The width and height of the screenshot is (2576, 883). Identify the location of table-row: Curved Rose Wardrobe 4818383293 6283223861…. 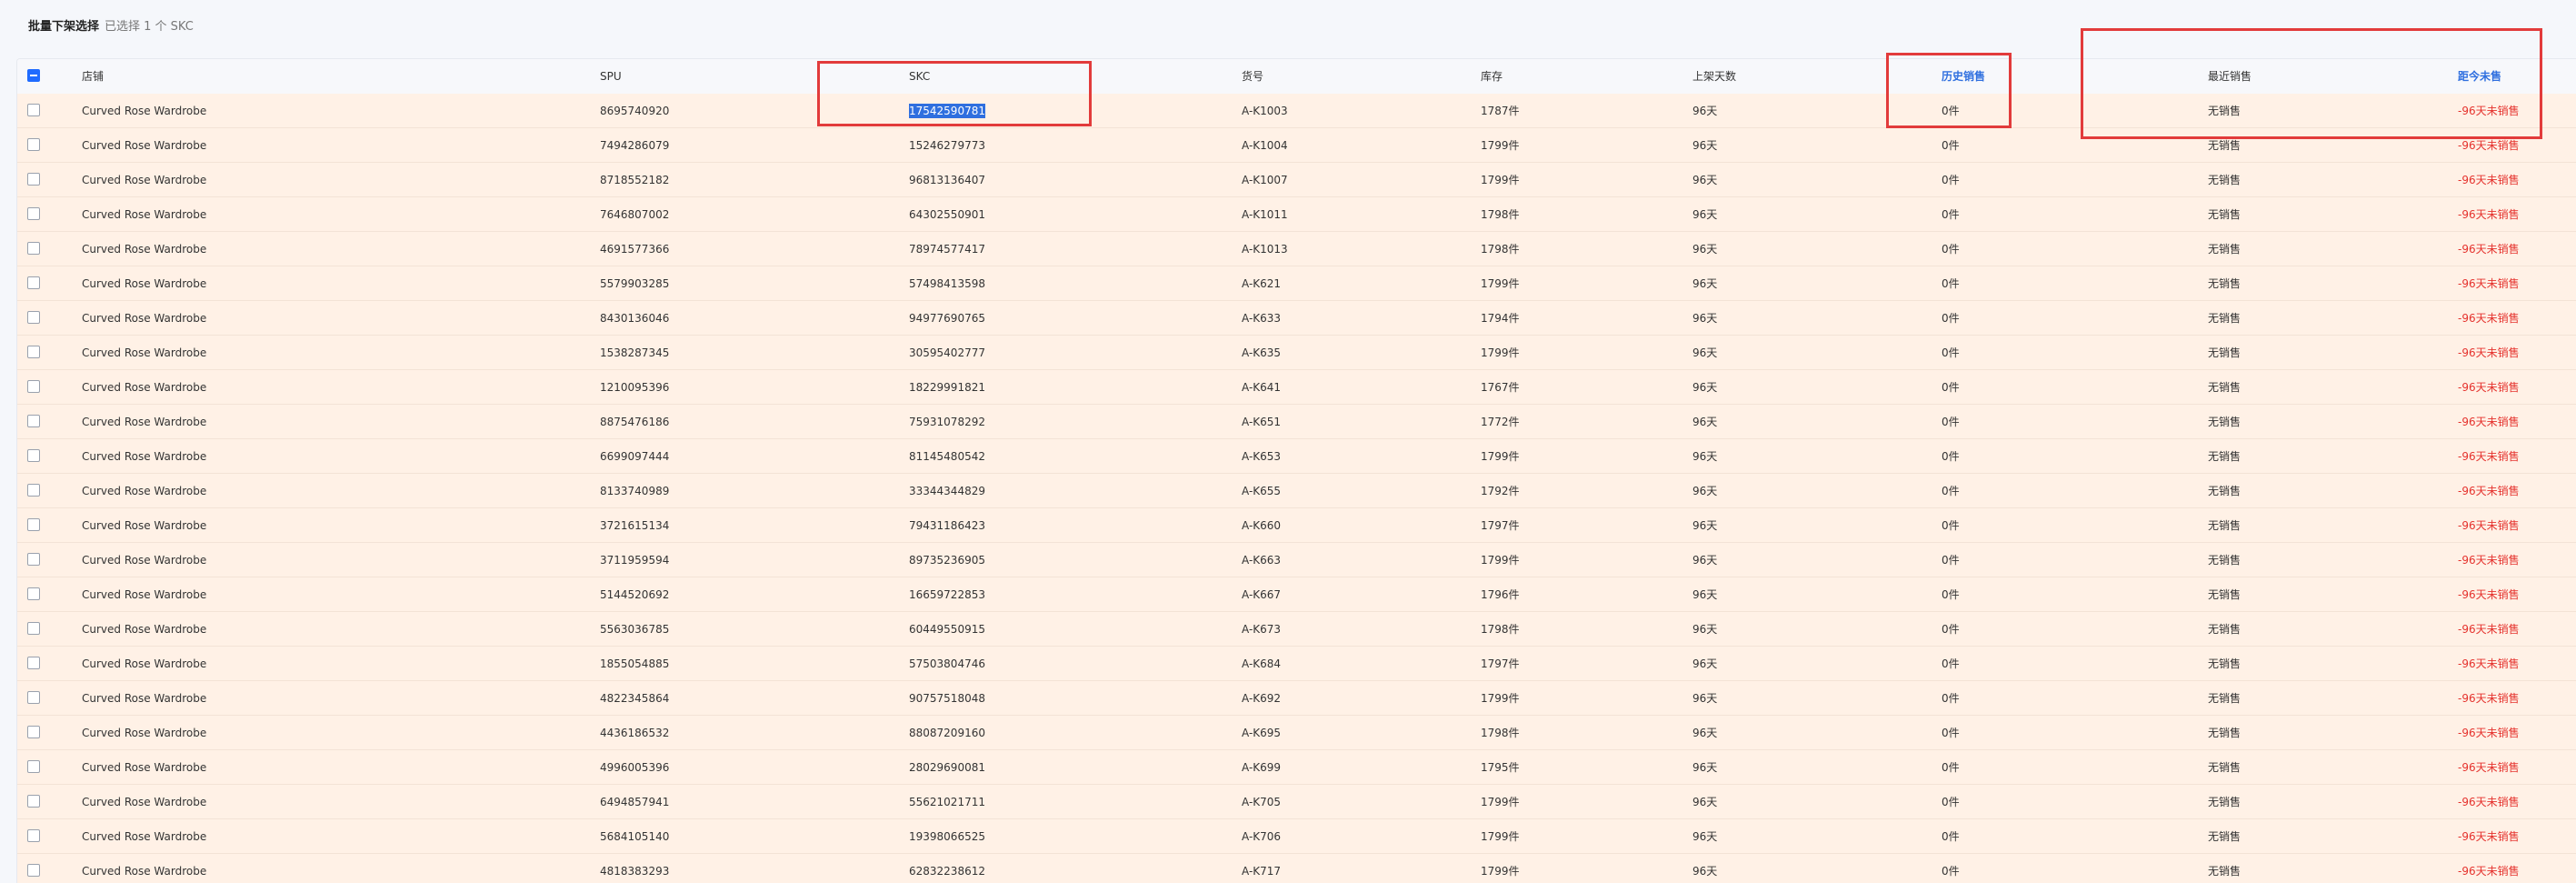
(1296, 868).